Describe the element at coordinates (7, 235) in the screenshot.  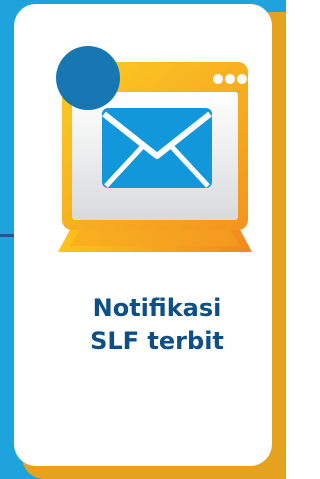
I see `divider-line` at that location.